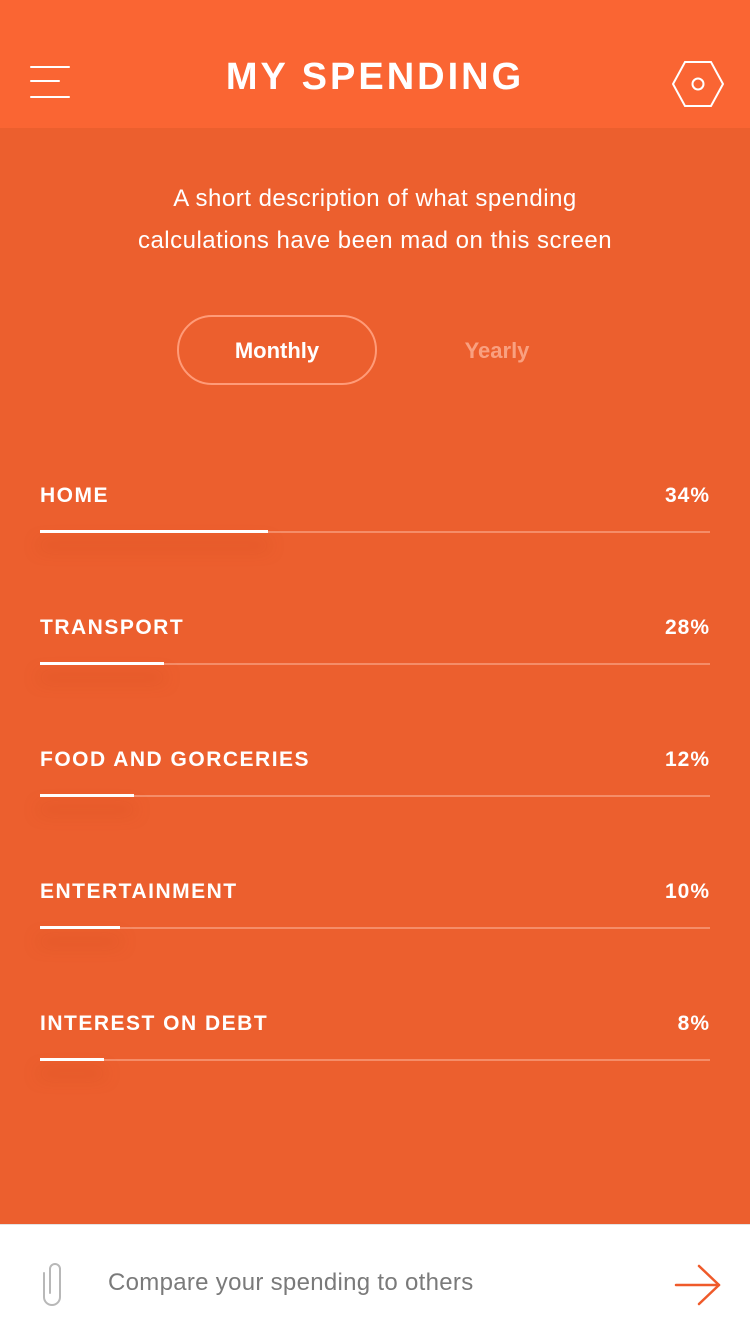  Describe the element at coordinates (693, 1023) in the screenshot. I see `category-percentage: 8%` at that location.